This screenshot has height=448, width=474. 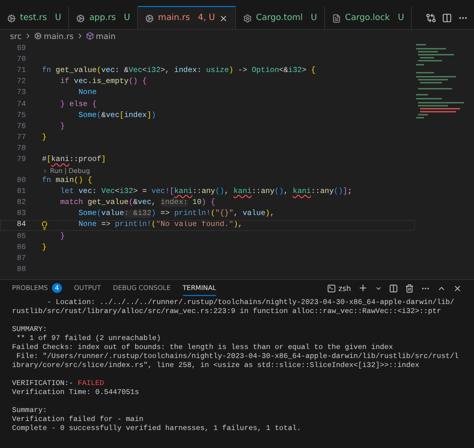 What do you see at coordinates (16, 36) in the screenshot?
I see `breadcrumb-item: src` at bounding box center [16, 36].